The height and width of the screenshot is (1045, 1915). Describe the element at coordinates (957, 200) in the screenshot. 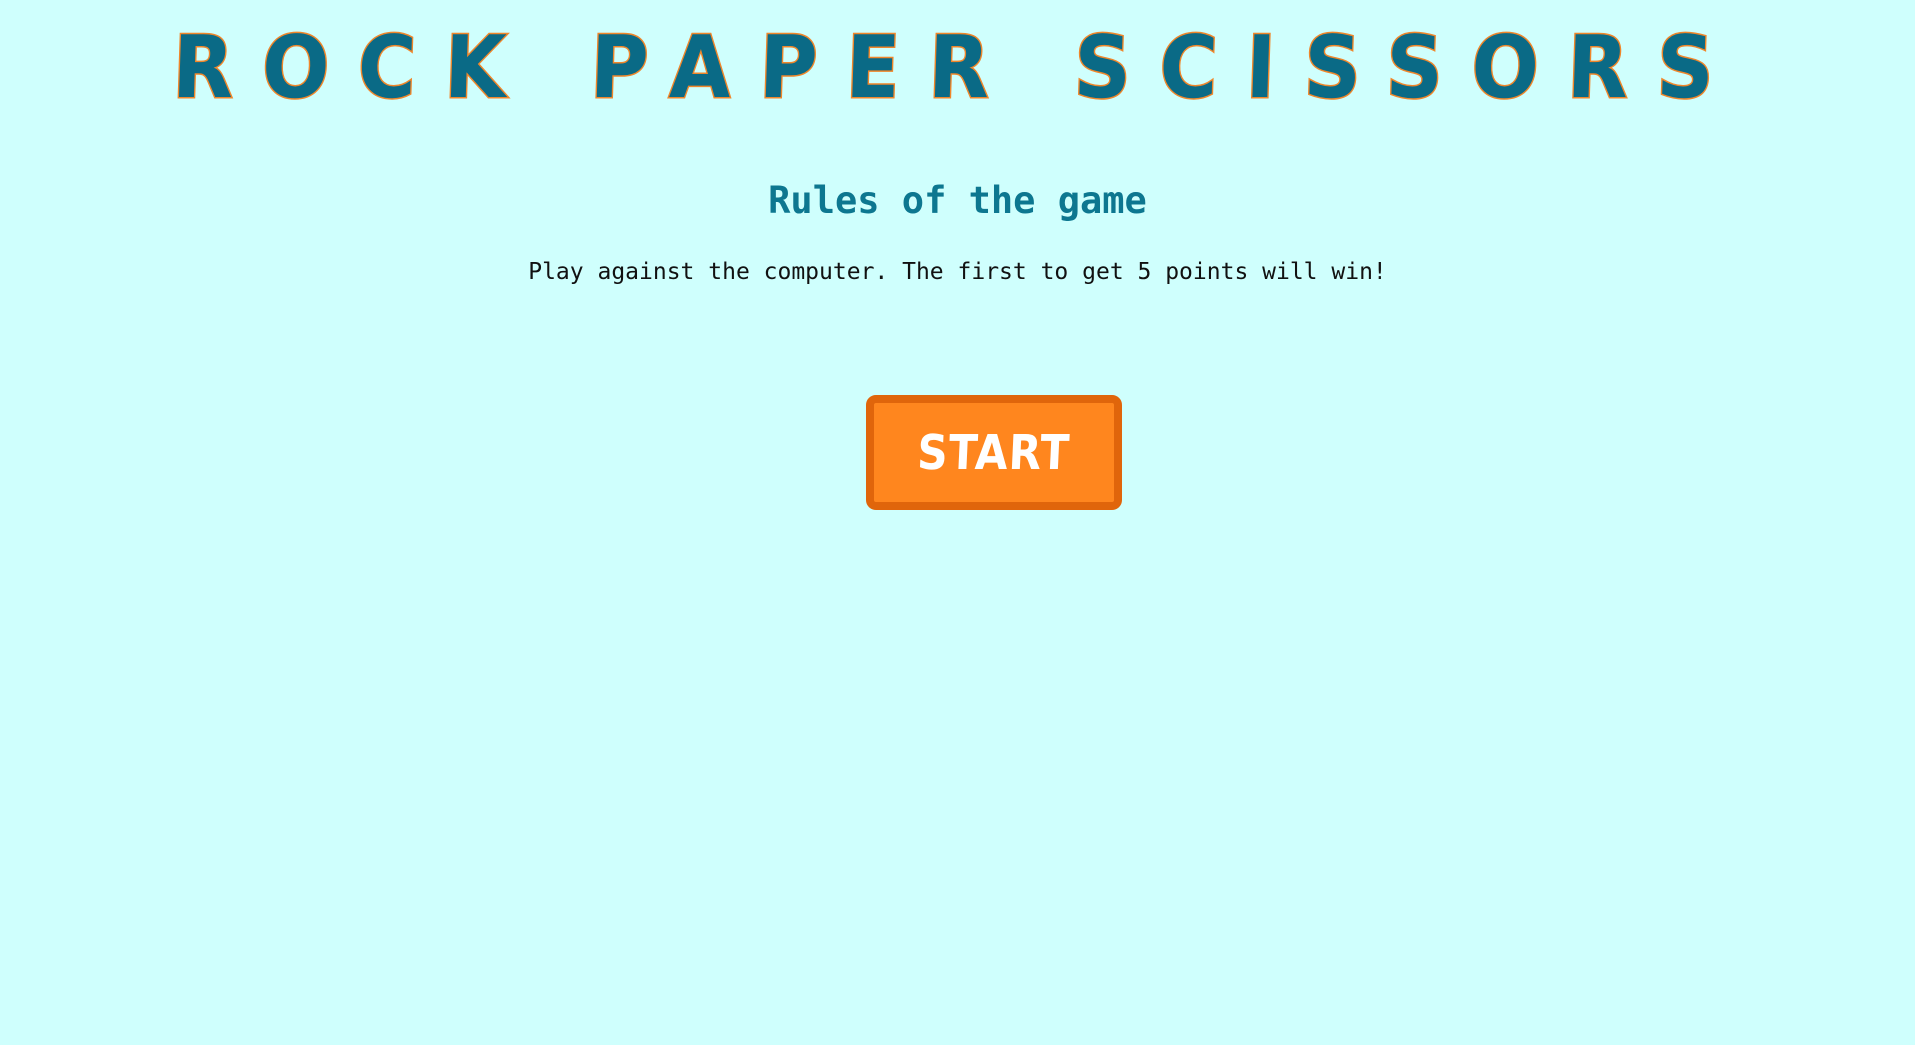

I see `rules-heading: Rules of the game` at that location.